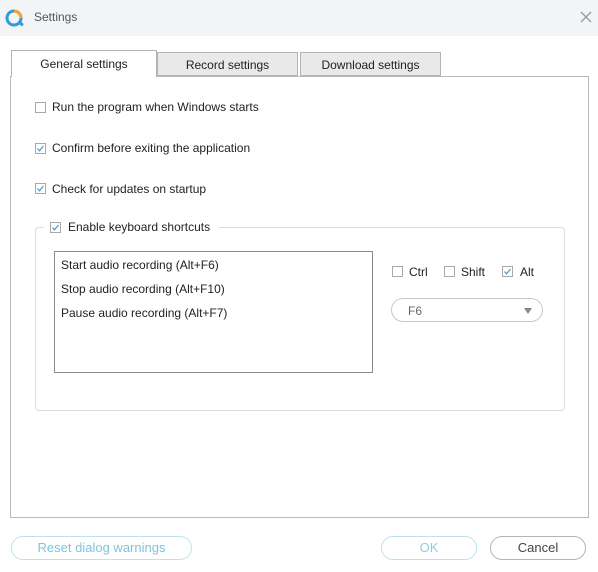 Image resolution: width=598 pixels, height=572 pixels. What do you see at coordinates (429, 548) in the screenshot?
I see `ok-button: OK` at bounding box center [429, 548].